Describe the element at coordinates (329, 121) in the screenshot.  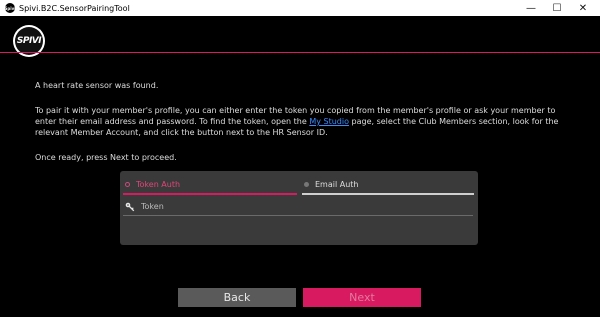
I see `my-studio-link: My Studio` at that location.